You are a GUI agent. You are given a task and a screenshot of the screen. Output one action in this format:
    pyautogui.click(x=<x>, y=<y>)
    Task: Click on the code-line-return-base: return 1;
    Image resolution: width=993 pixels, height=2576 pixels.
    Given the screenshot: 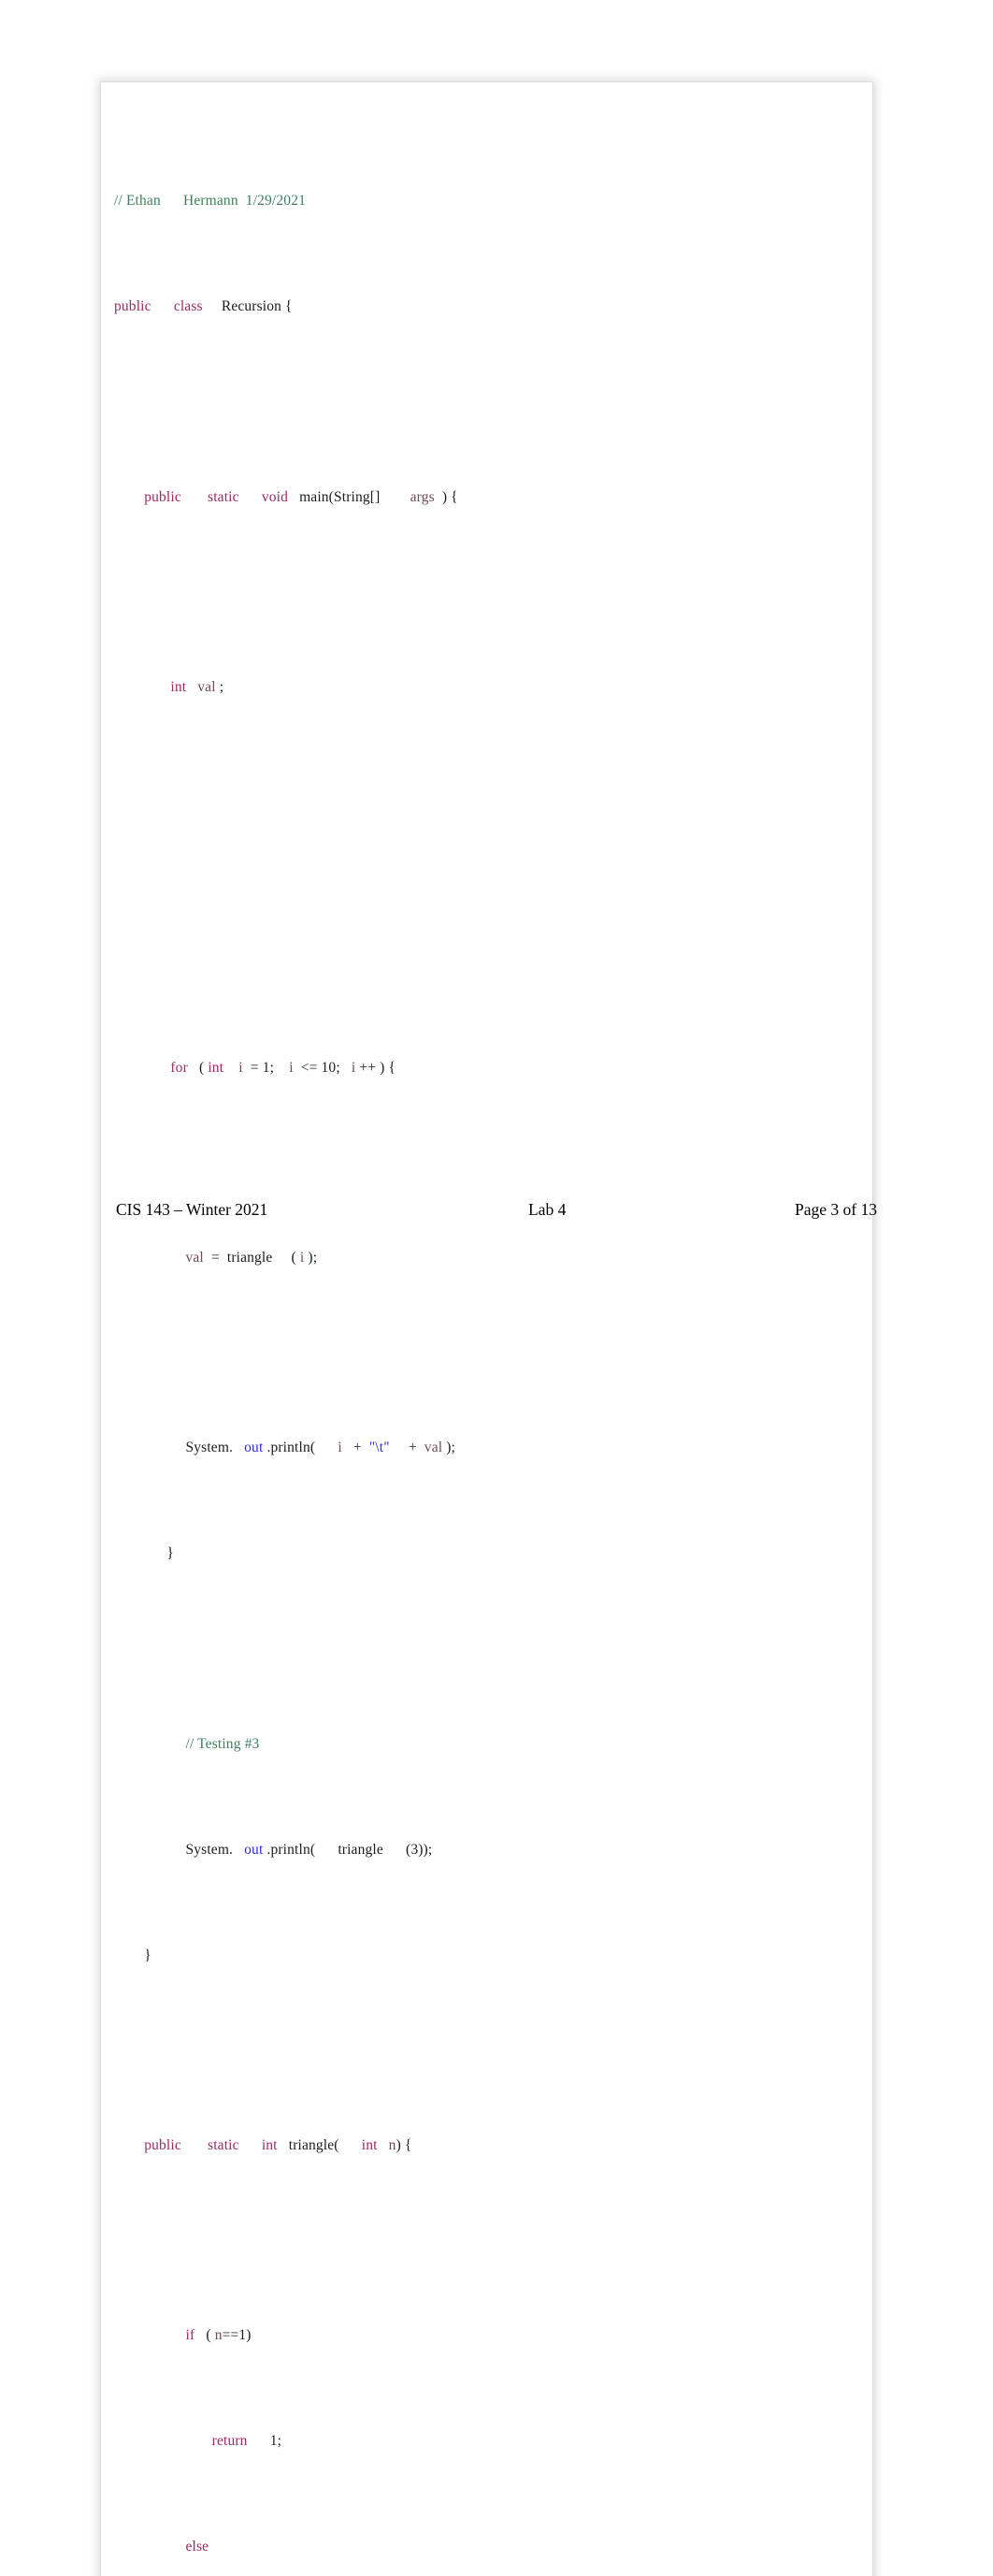 What is the action you would take?
    pyautogui.click(x=487, y=2442)
    